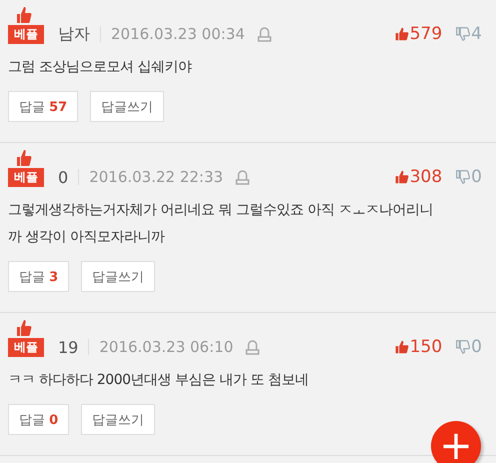 Image resolution: width=496 pixels, height=463 pixels. Describe the element at coordinates (426, 347) in the screenshot. I see `like-count: 150` at that location.